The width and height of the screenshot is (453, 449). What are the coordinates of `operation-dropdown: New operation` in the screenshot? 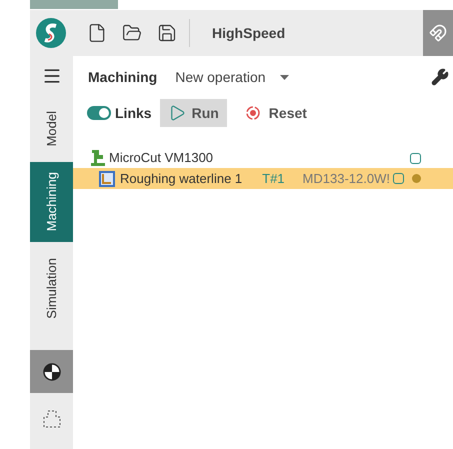 It's located at (232, 77).